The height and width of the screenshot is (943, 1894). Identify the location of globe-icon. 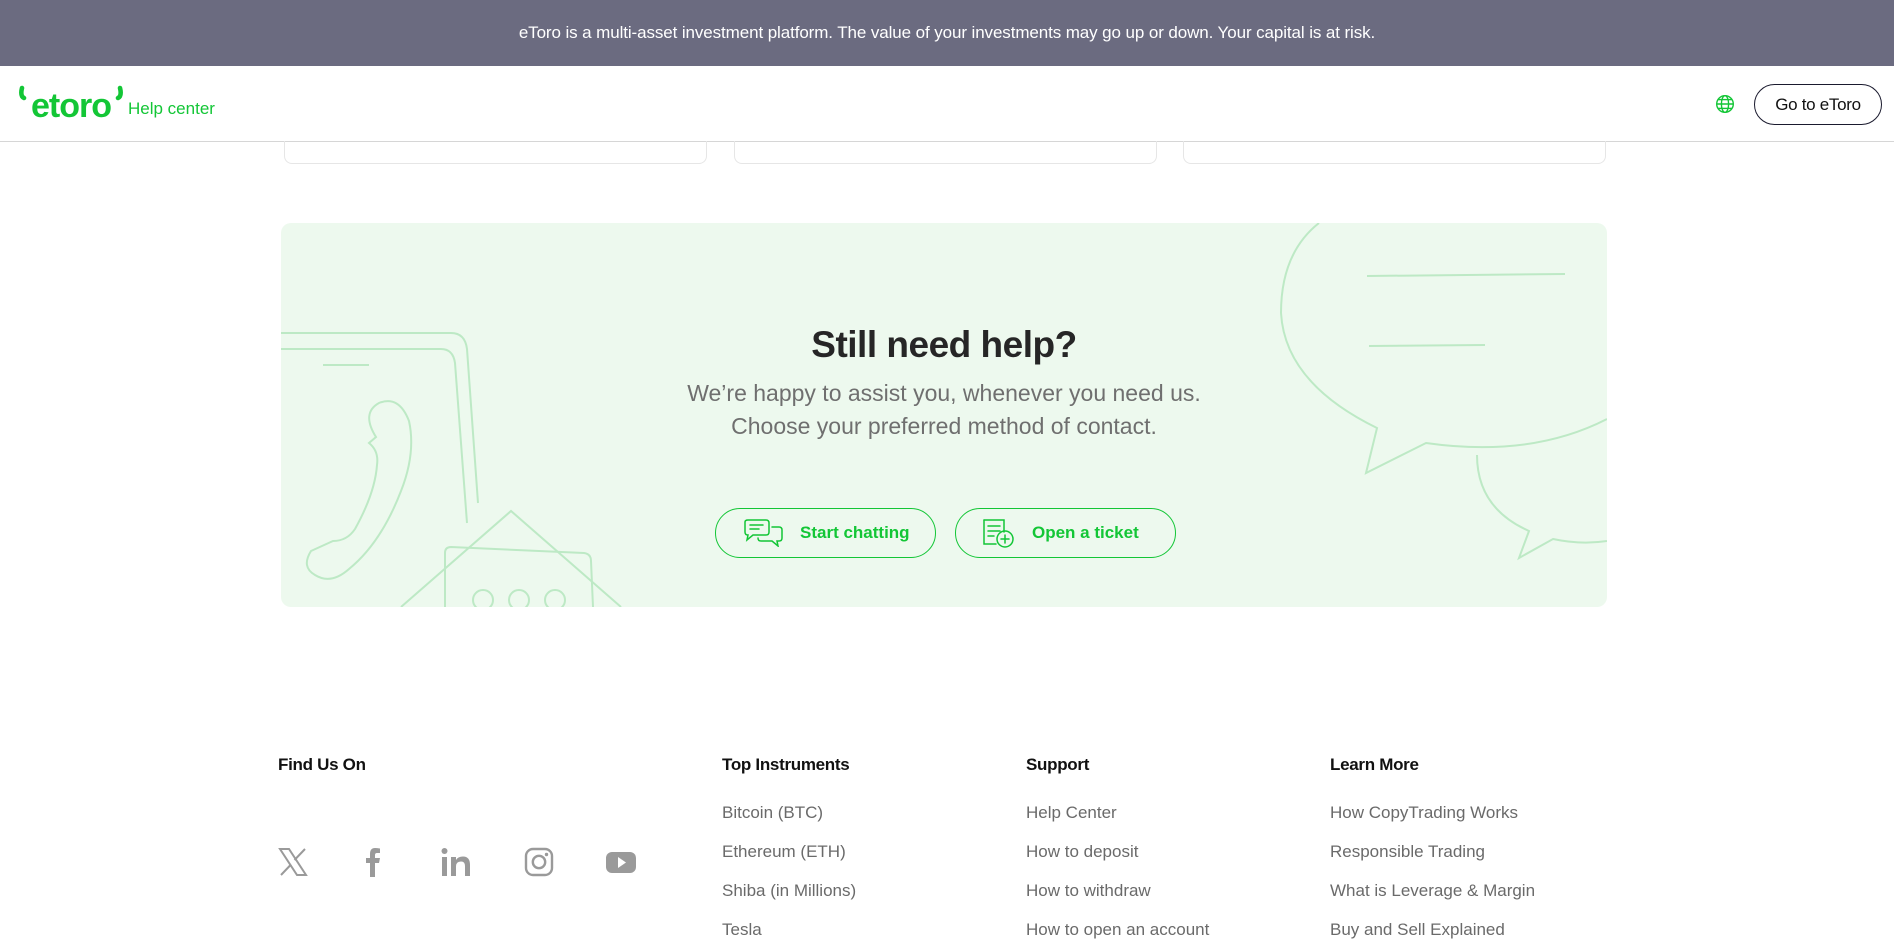
(1725, 104).